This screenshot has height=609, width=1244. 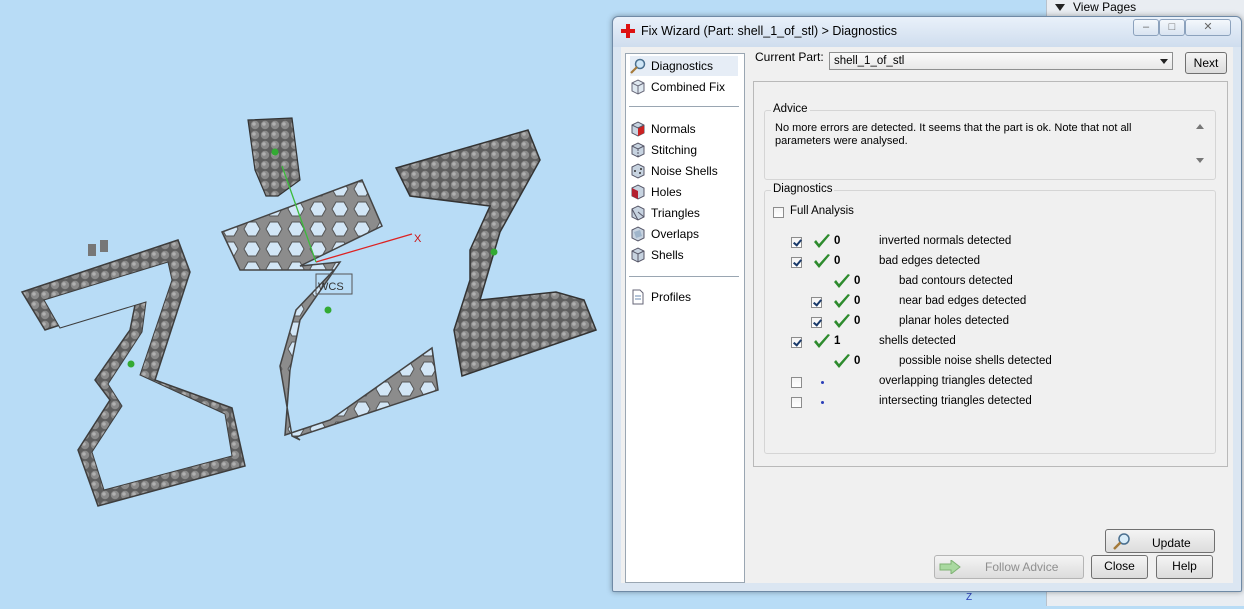 I want to click on view-pages-header: View Pages, so click(x=1095, y=7).